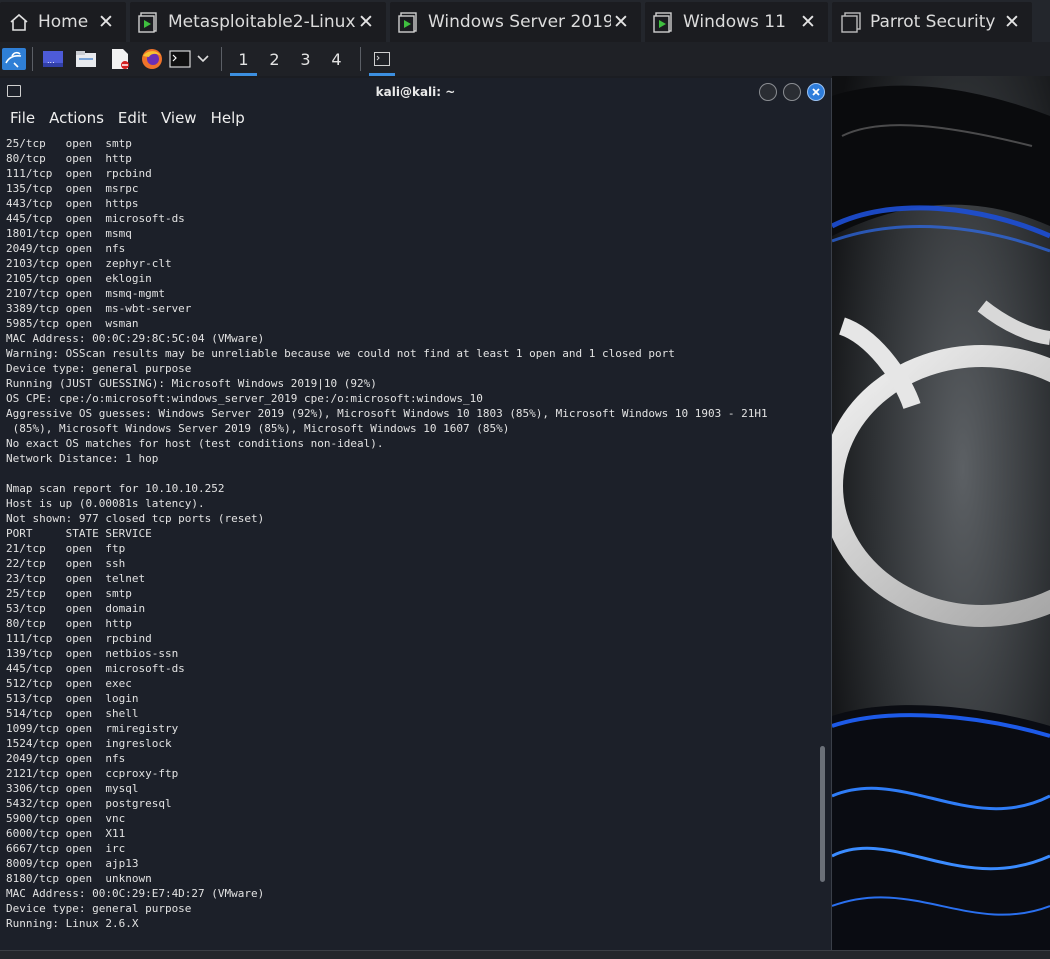  I want to click on workspace-2: 2, so click(274, 59).